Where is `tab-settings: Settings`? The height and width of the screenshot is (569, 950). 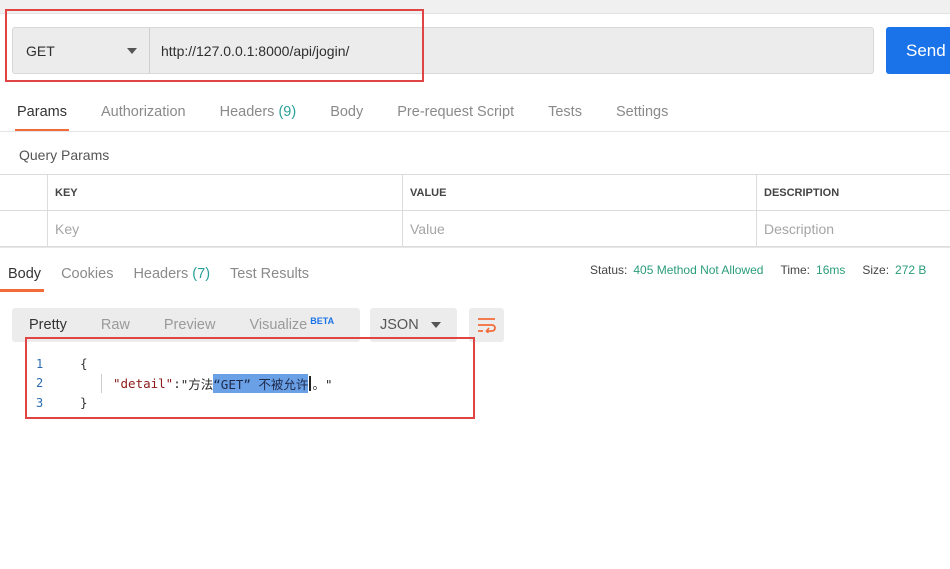 tab-settings: Settings is located at coordinates (642, 113).